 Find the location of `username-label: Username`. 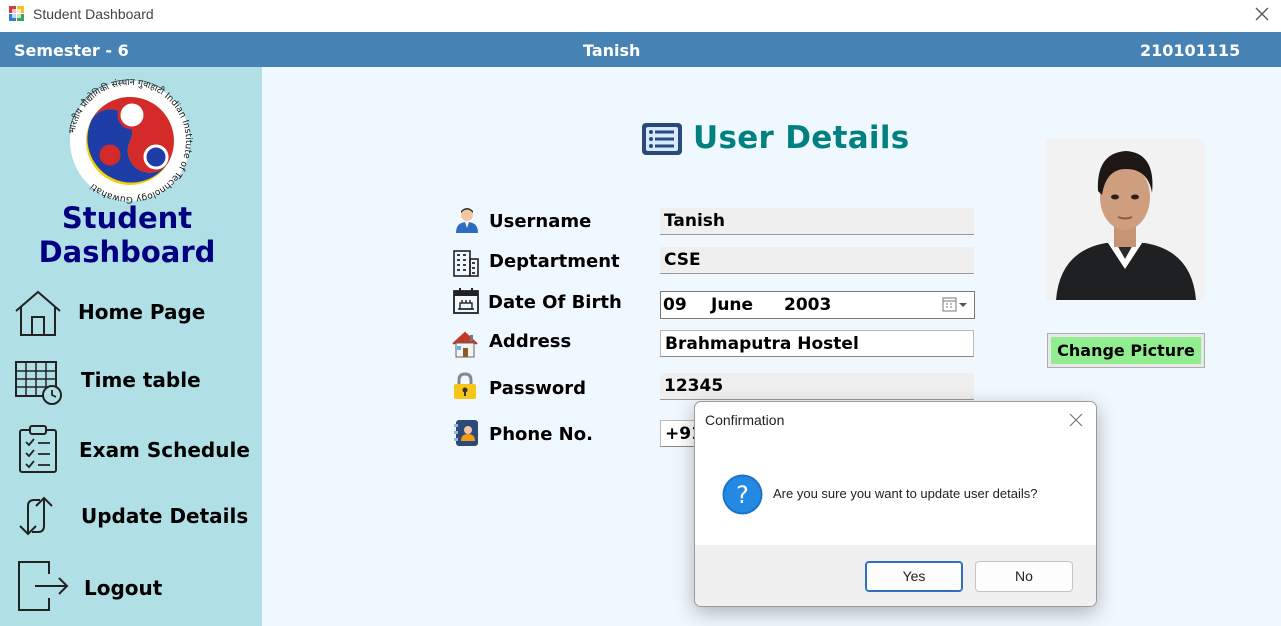

username-label: Username is located at coordinates (540, 221).